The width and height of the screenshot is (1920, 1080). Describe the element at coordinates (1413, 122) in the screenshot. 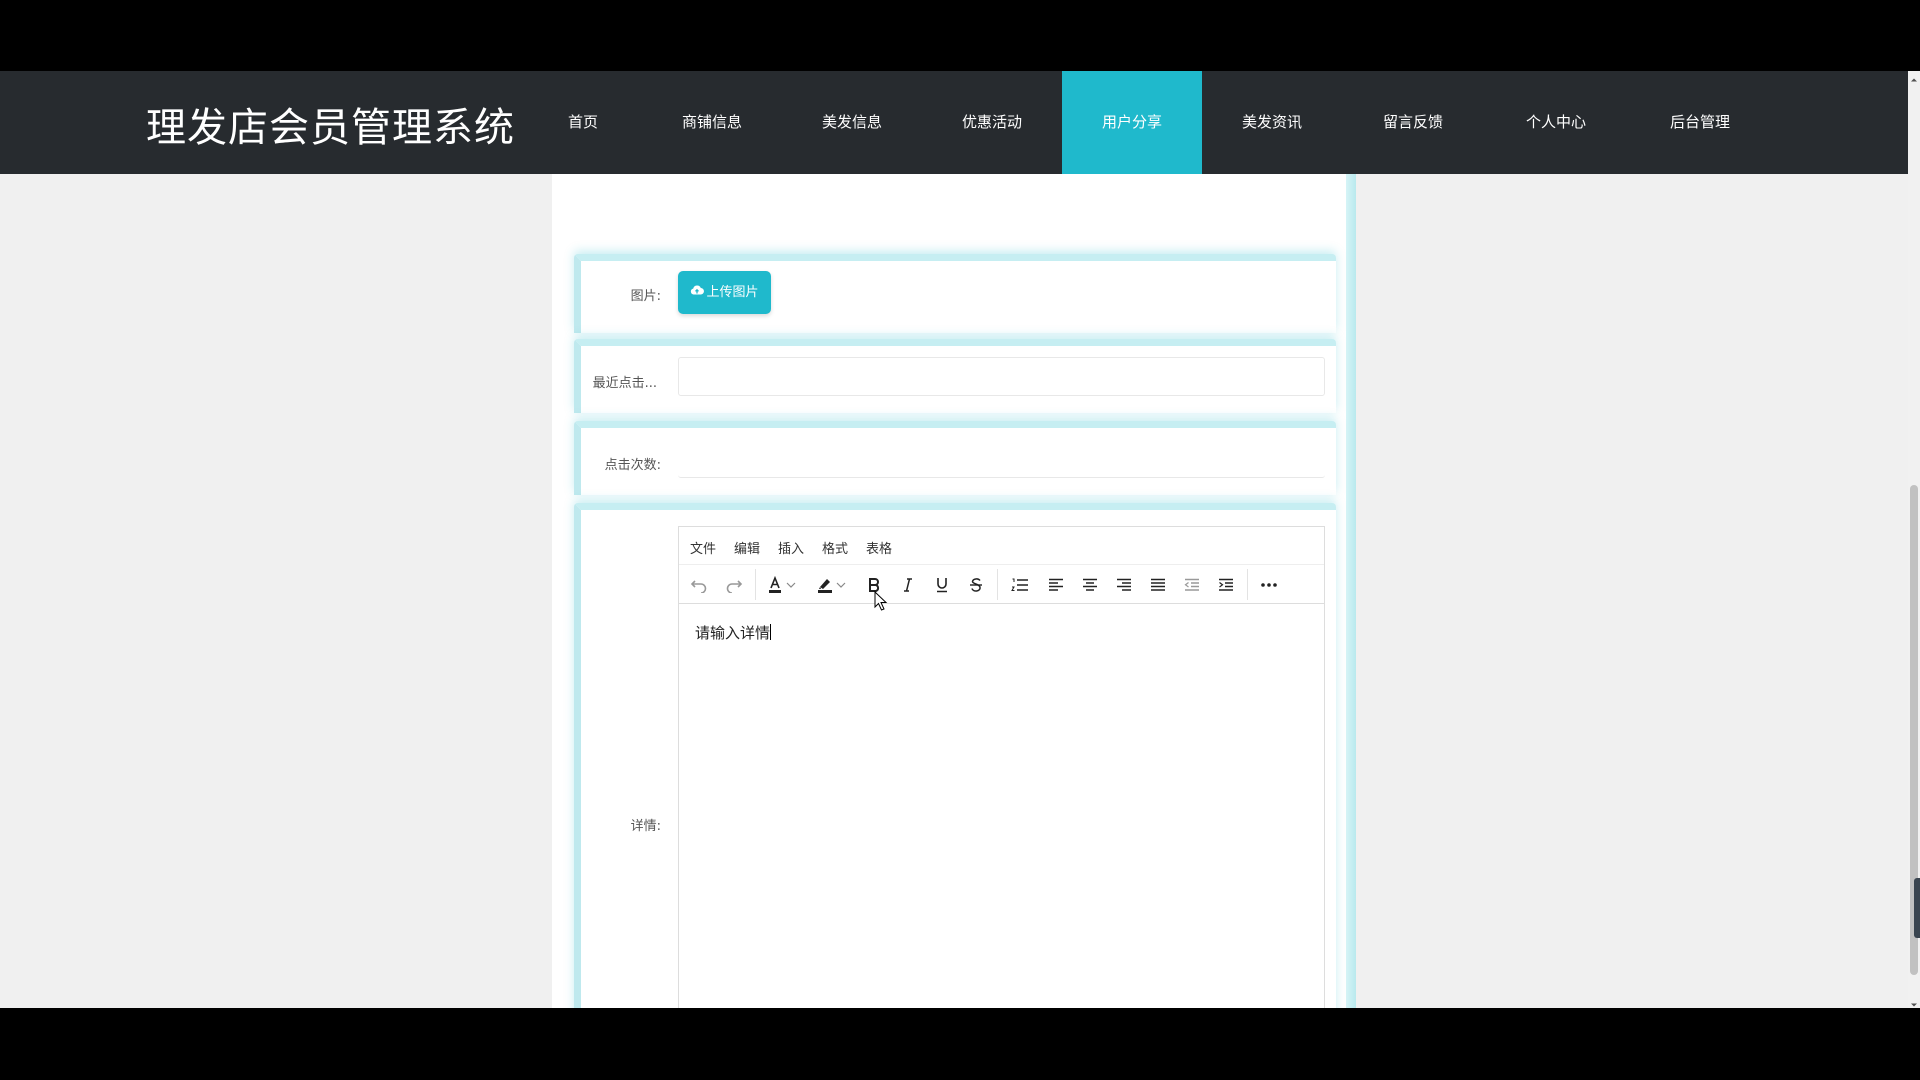

I see `nav-item-feedback: 留言反馈` at that location.